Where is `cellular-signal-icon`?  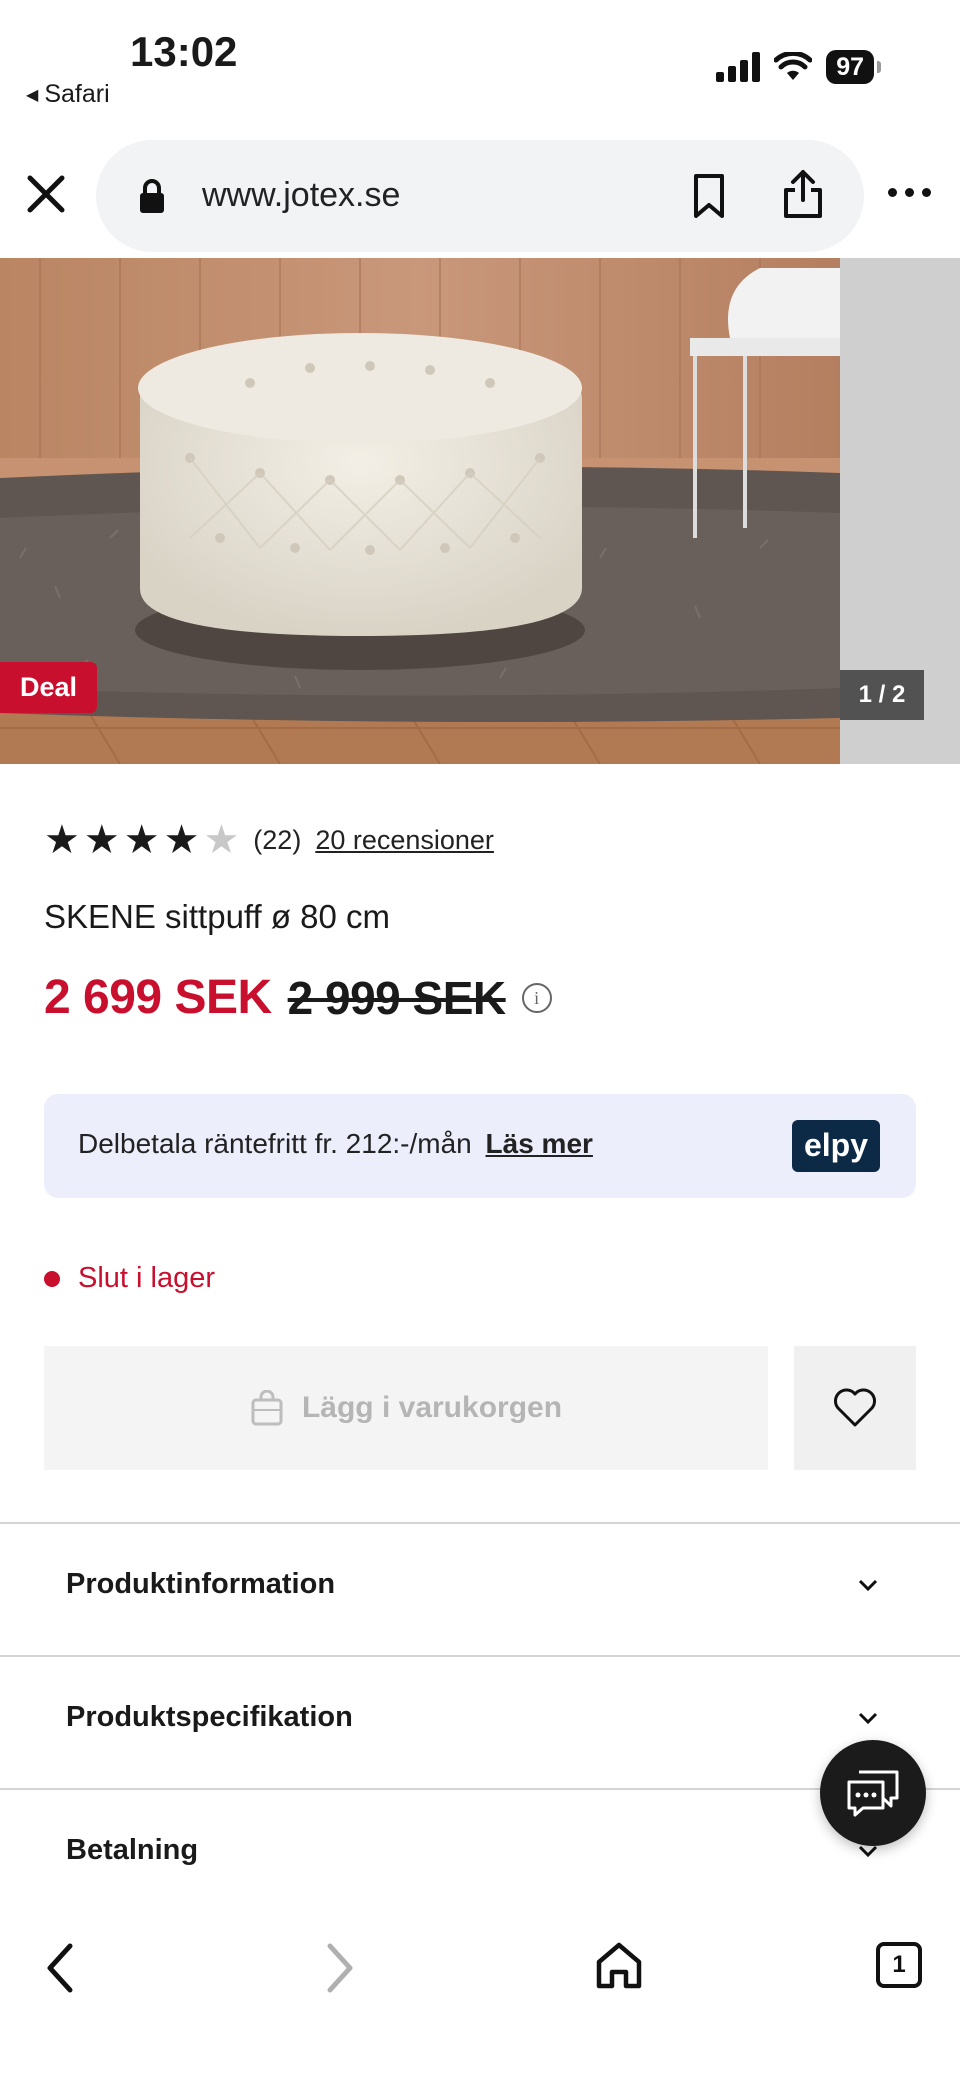
cellular-signal-icon is located at coordinates (738, 67).